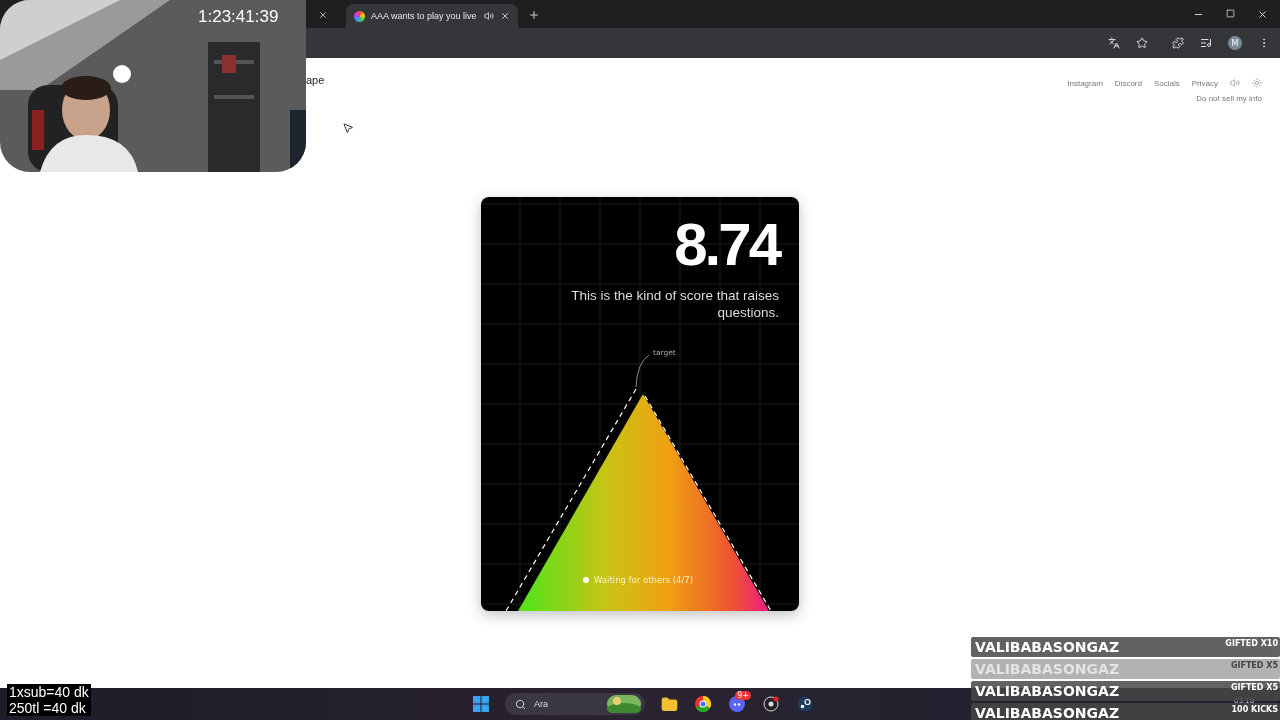 The height and width of the screenshot is (720, 1280). I want to click on notification-badge: 9+, so click(743, 695).